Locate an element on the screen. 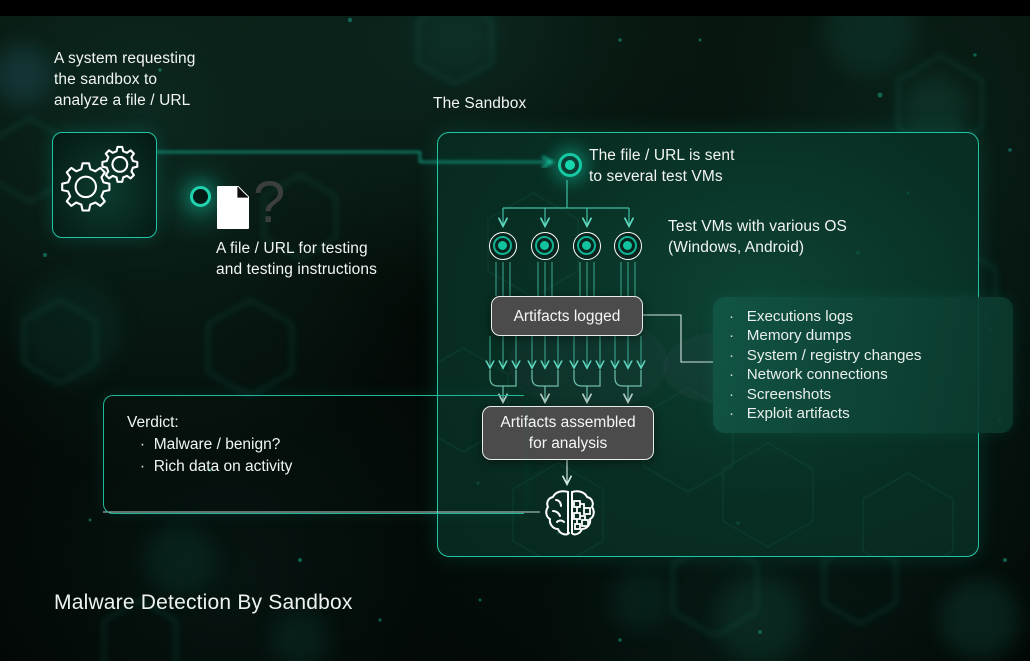  artifact-list-item: · Network connections is located at coordinates (825, 374).